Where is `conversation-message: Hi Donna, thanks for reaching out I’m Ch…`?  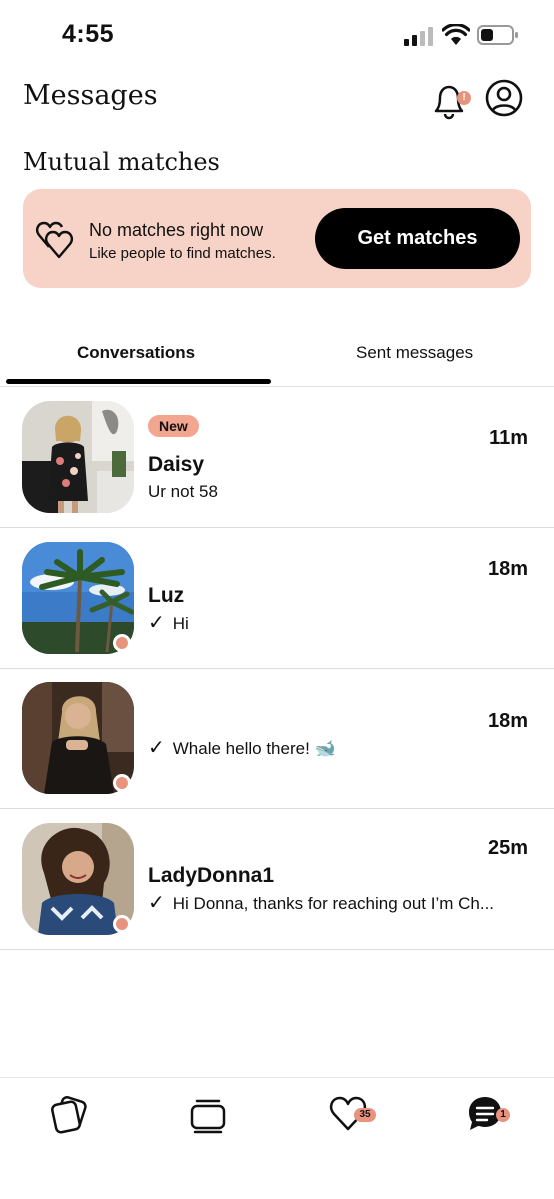
conversation-message: Hi Donna, thanks for reaching out I’m Ch… is located at coordinates (333, 903).